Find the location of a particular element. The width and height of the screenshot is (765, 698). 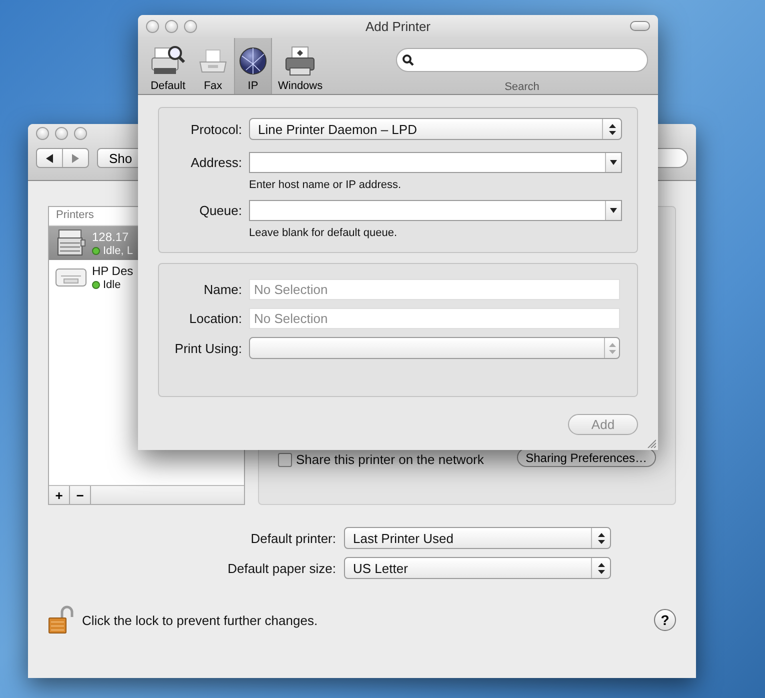

field-label: Default printer: is located at coordinates (293, 538).